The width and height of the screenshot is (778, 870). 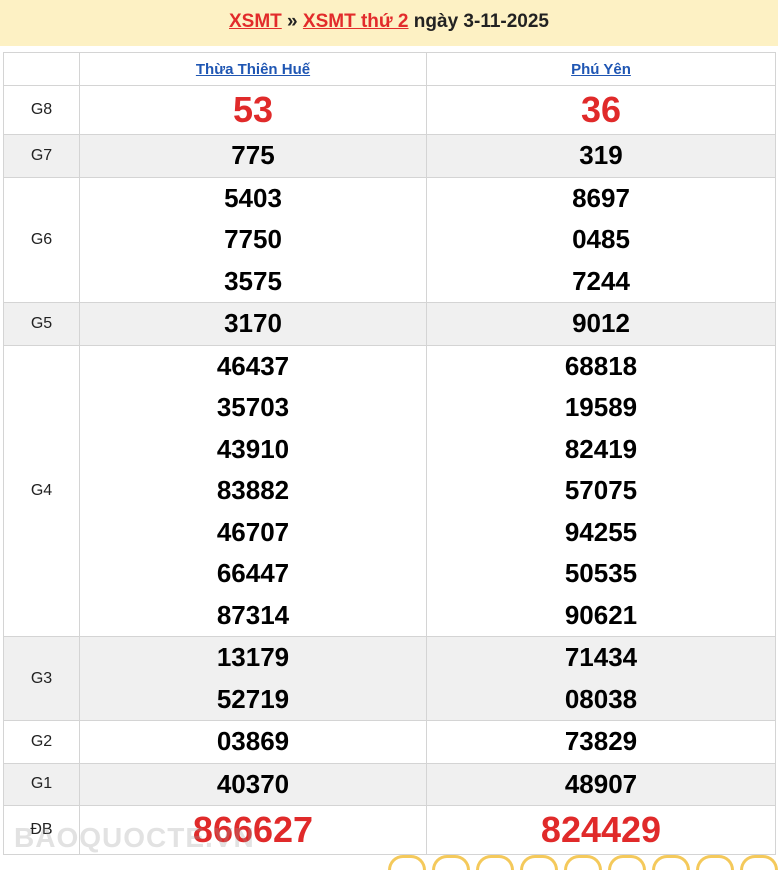 What do you see at coordinates (601, 448) in the screenshot?
I see `prize-number: 82419` at bounding box center [601, 448].